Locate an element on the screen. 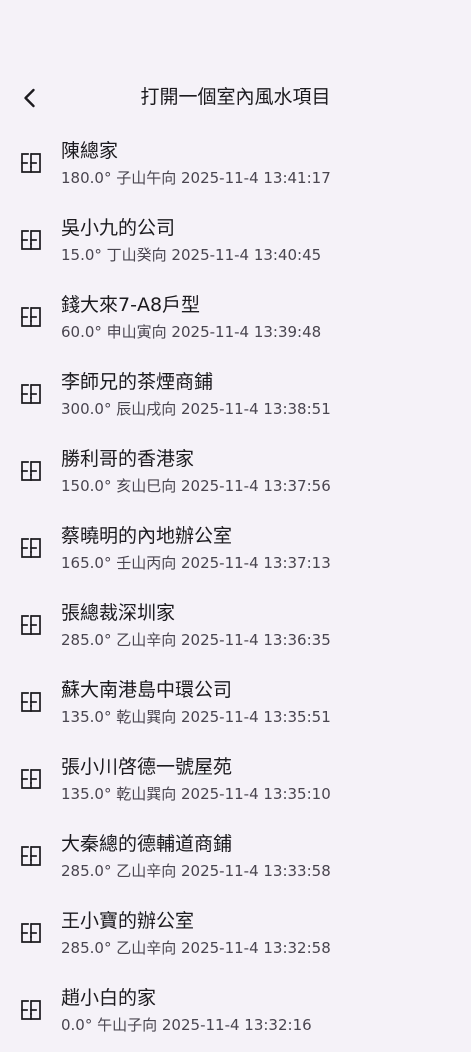 The height and width of the screenshot is (1052, 471). project-name: 趙小白的家 is located at coordinates (109, 998).